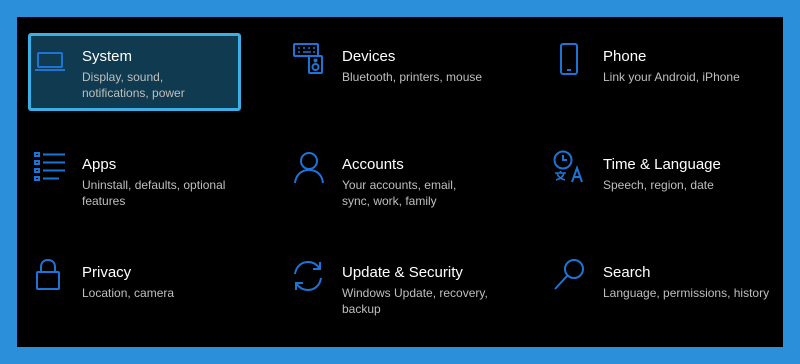 The image size is (800, 364). I want to click on tile-privacy-title: Privacy, so click(107, 272).